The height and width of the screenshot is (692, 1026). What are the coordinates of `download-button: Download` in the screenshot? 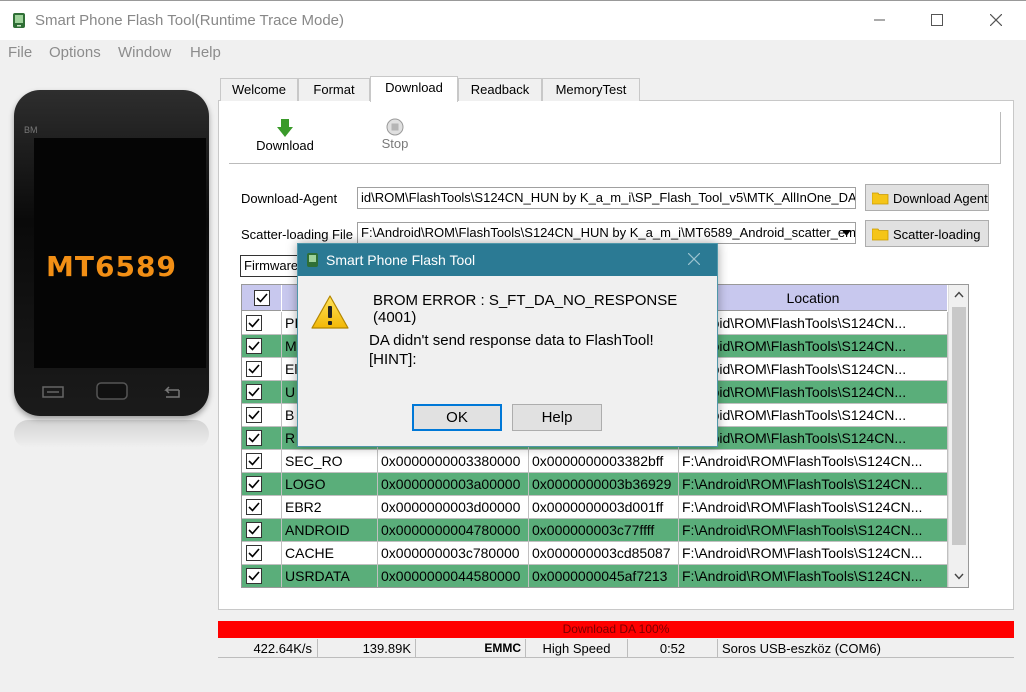 It's located at (285, 137).